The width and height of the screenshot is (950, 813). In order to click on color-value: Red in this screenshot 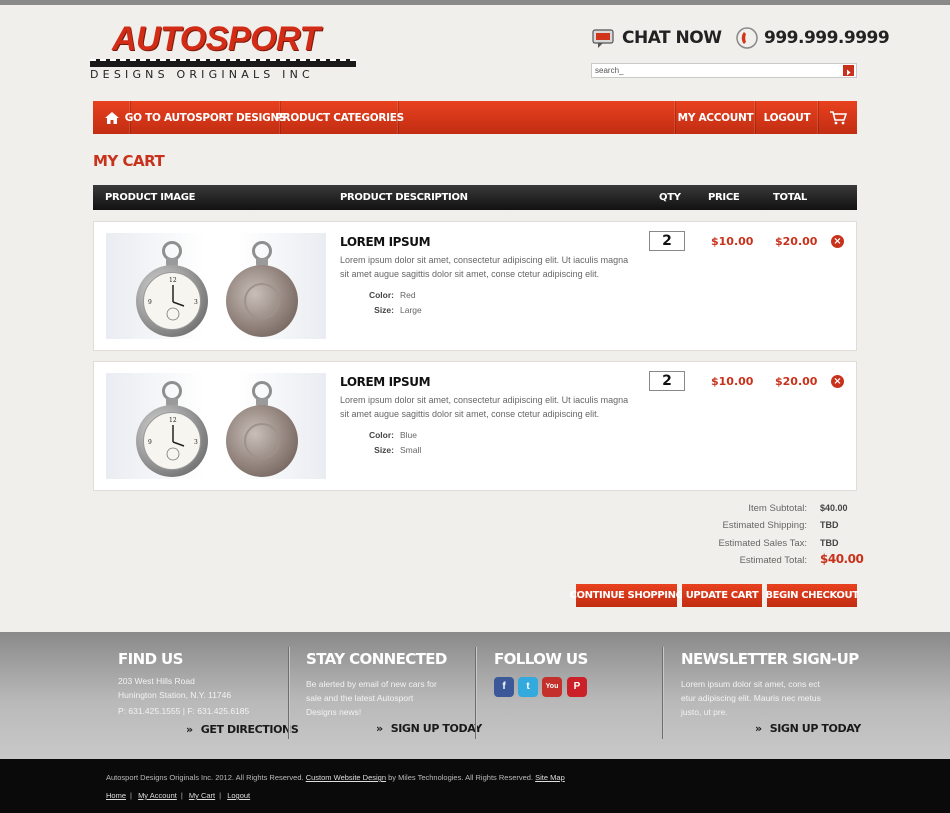, I will do `click(408, 295)`.